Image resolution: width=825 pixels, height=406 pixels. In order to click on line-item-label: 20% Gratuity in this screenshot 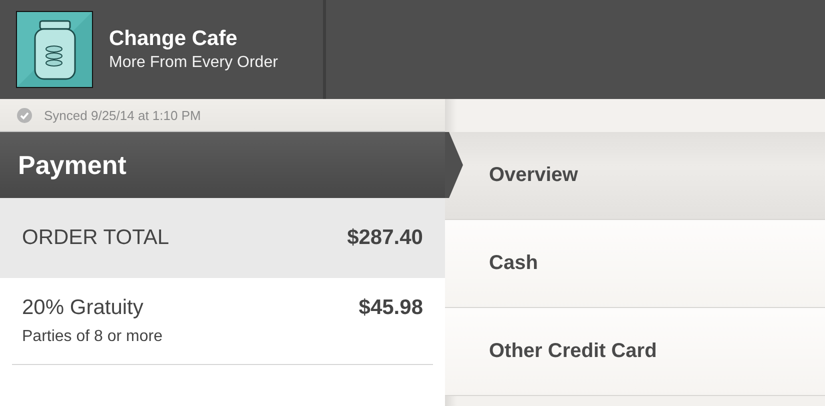, I will do `click(83, 308)`.